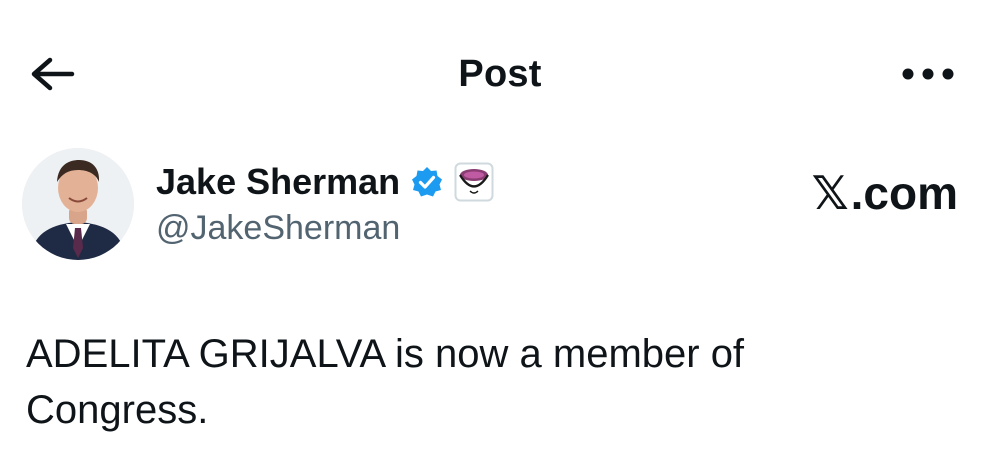  What do you see at coordinates (474, 182) in the screenshot?
I see `affiliate-badge-icon` at bounding box center [474, 182].